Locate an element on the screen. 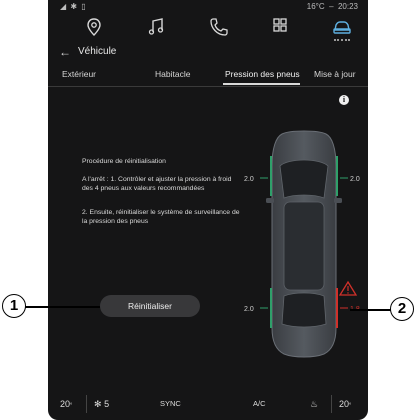 This screenshot has width=416, height=420. reset-button: Réinitialiser is located at coordinates (150, 306).